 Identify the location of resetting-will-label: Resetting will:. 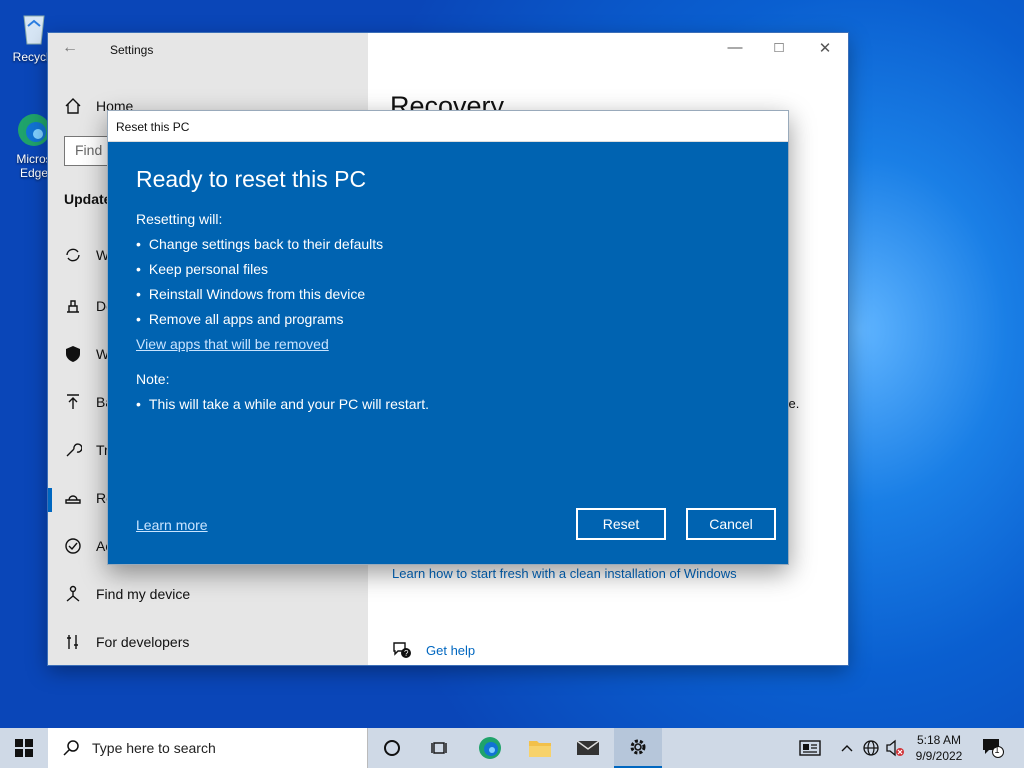
(179, 219).